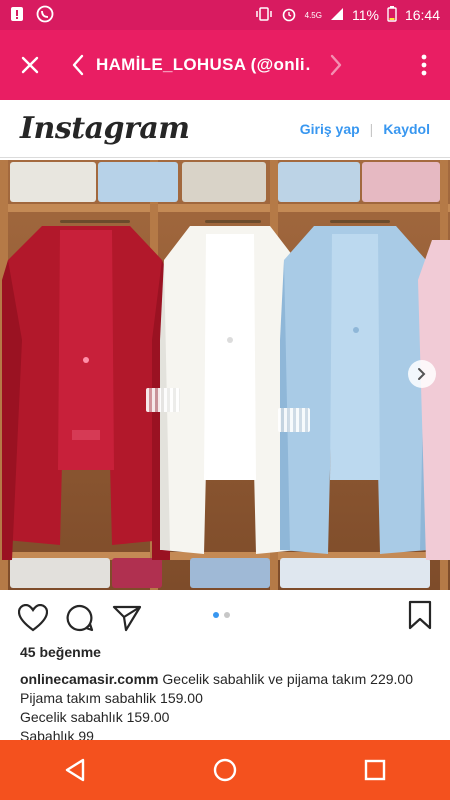  I want to click on close-button, so click(30, 65).